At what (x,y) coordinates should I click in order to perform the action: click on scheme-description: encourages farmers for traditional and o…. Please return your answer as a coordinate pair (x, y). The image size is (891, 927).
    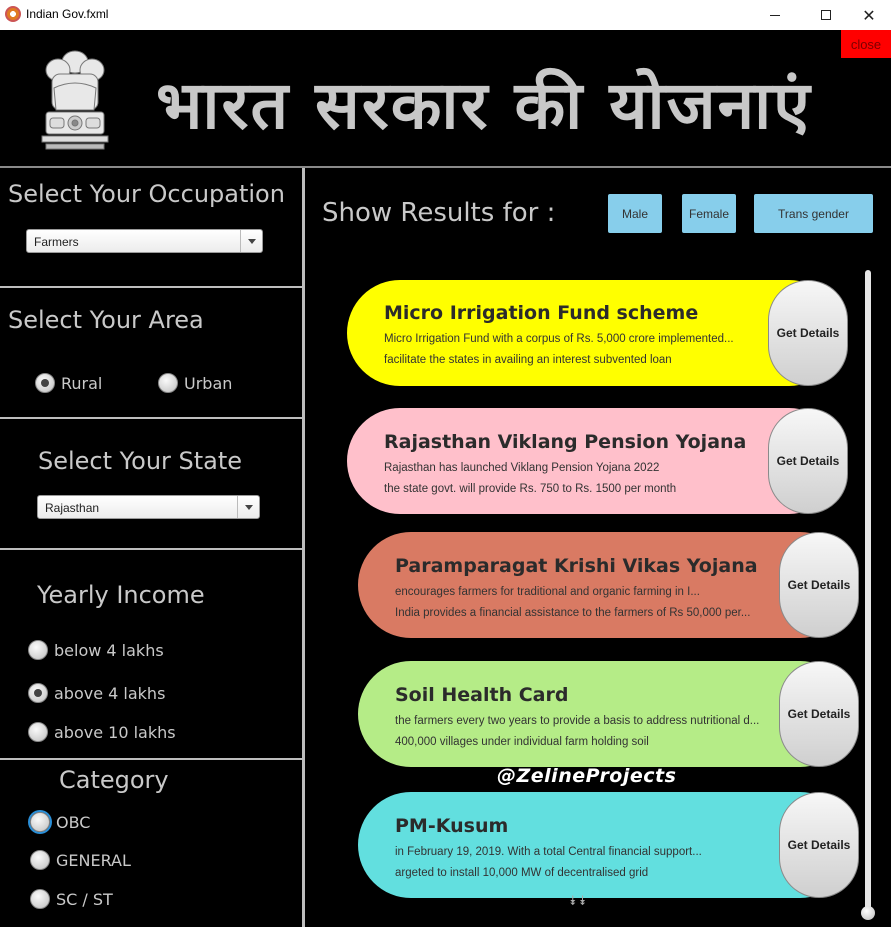
    Looking at the image, I should click on (547, 592).